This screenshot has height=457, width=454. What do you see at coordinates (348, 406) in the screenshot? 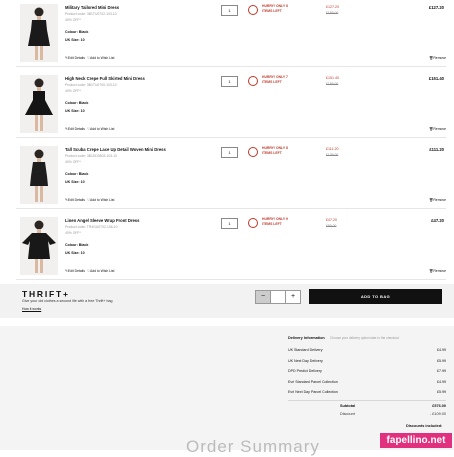
I see `subtotal-label: Subtotal` at bounding box center [348, 406].